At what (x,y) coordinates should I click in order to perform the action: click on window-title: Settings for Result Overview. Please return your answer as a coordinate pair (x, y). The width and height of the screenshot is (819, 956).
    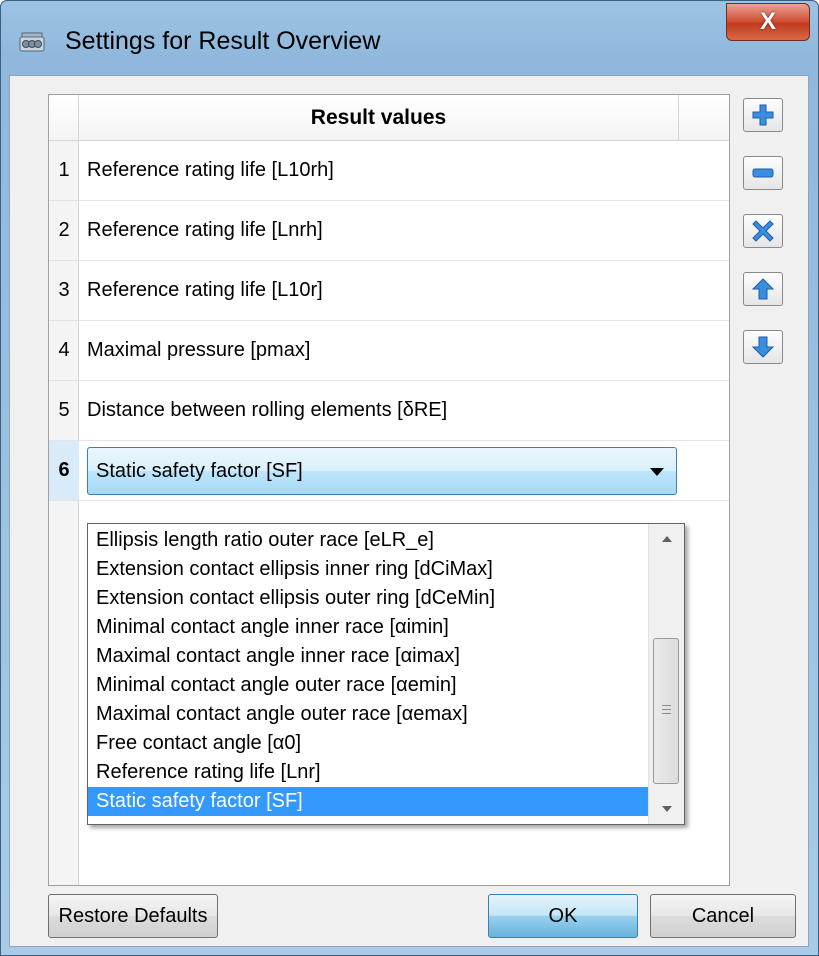
    Looking at the image, I should click on (223, 41).